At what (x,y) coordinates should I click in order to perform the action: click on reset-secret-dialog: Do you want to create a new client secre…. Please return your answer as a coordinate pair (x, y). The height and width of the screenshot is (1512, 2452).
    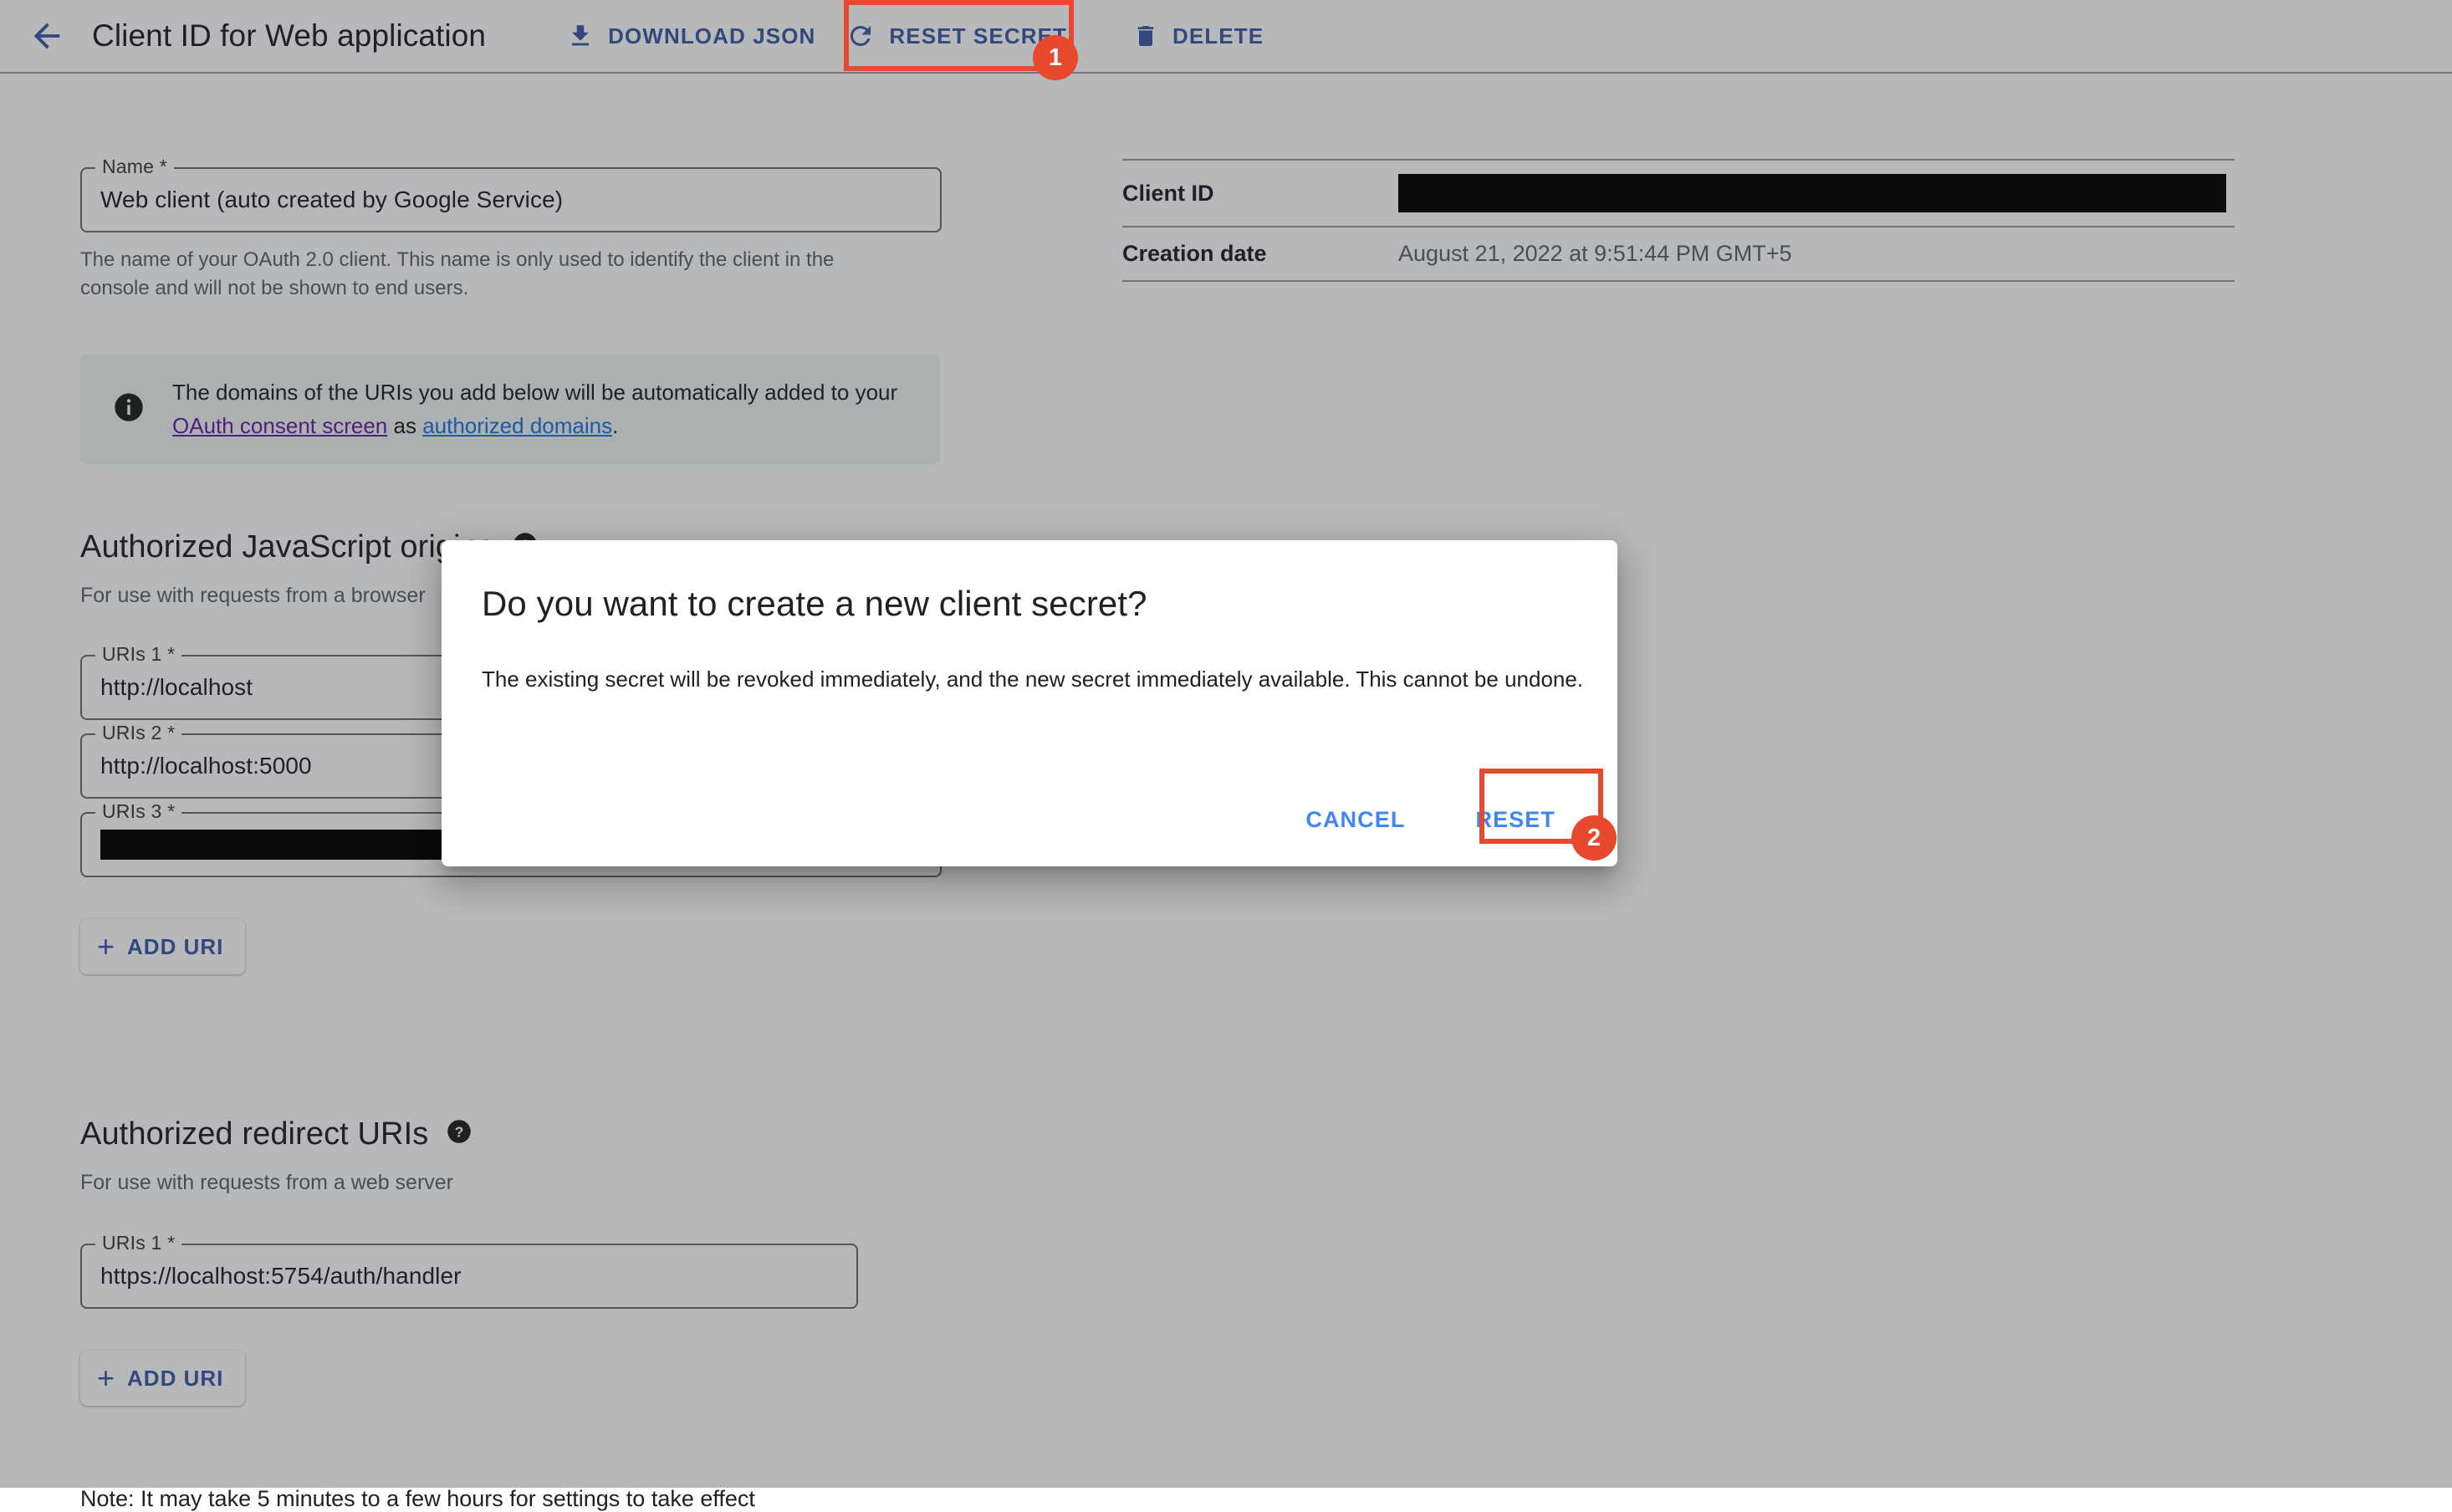
    Looking at the image, I should click on (1030, 703).